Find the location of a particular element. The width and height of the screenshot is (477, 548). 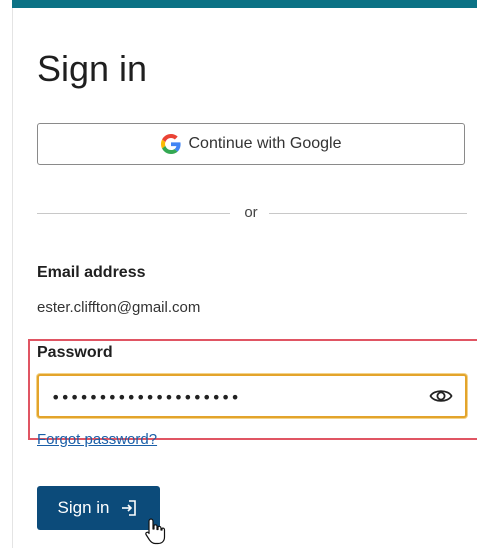

divider-text: or is located at coordinates (251, 212).